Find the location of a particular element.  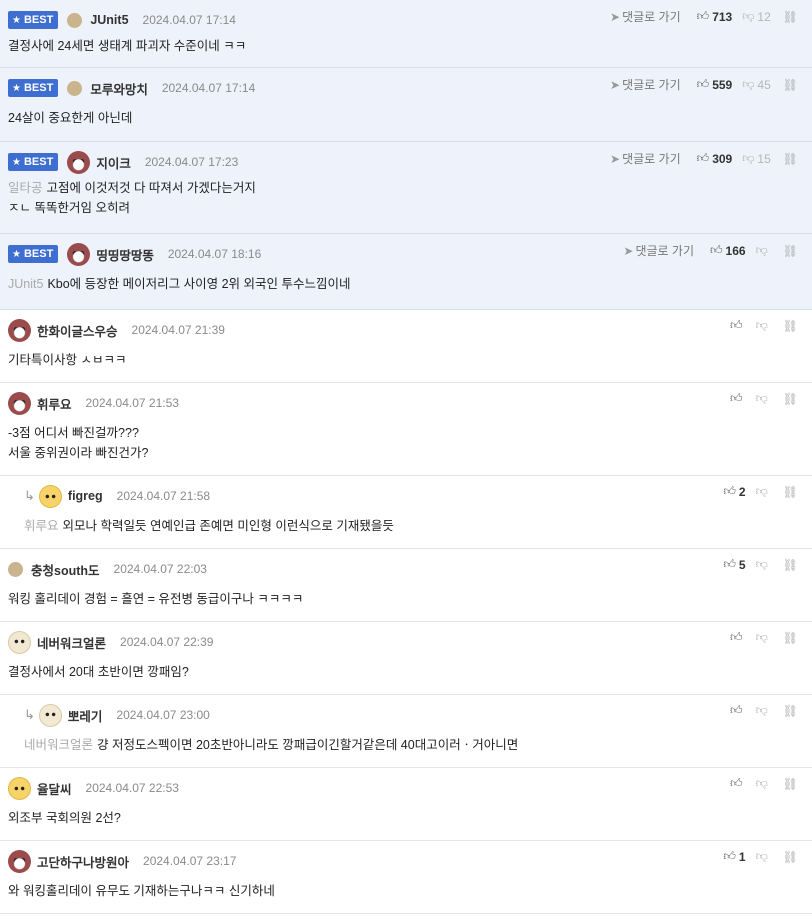

reply-target: 네버워크얼론 is located at coordinates (58, 745).